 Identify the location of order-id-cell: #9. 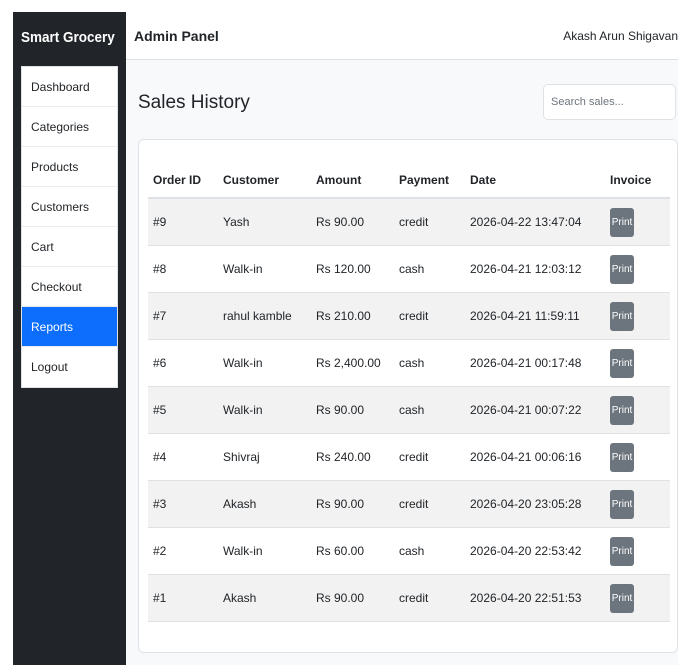
(183, 222).